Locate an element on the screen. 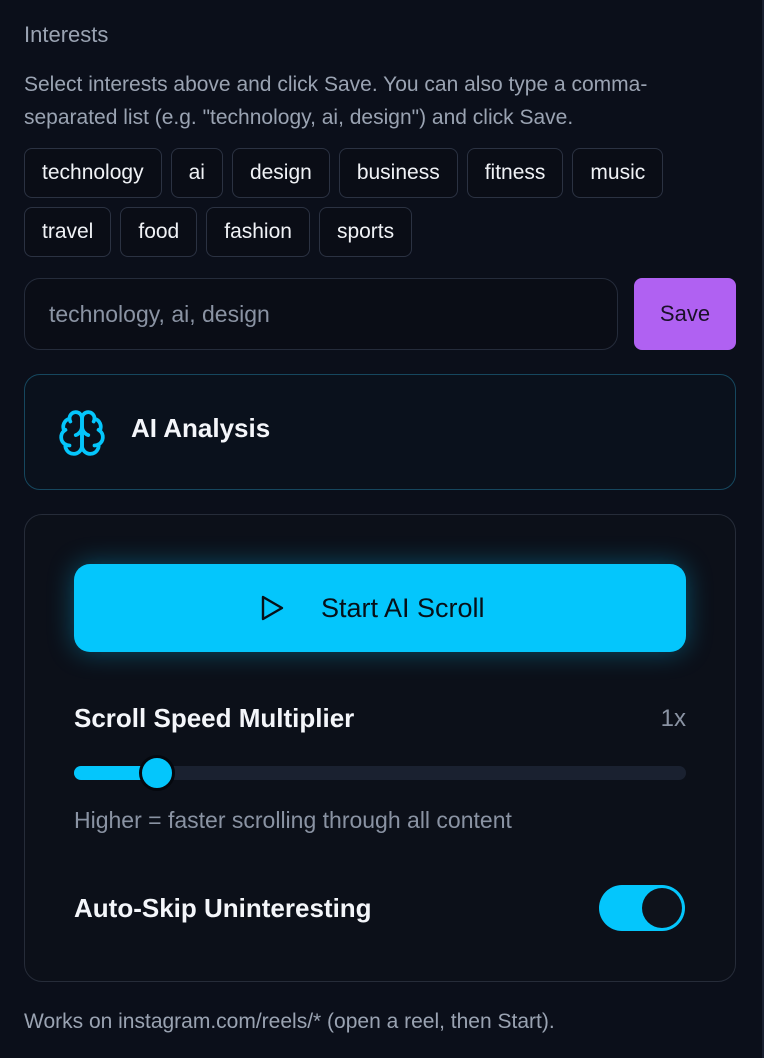 The width and height of the screenshot is (764, 1058). chip-music: music is located at coordinates (618, 173).